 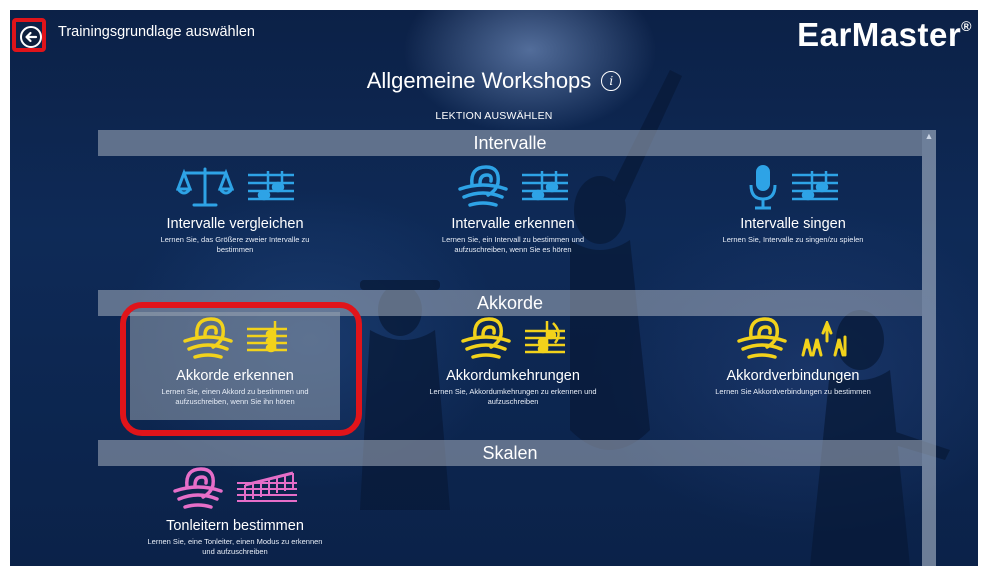 I want to click on tile-name: Tonleitern bestimmen, so click(x=235, y=526).